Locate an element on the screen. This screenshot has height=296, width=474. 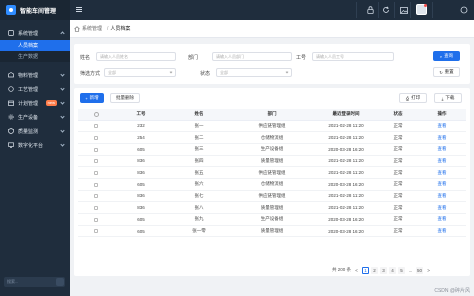
prev-page-button: < is located at coordinates (356, 270).